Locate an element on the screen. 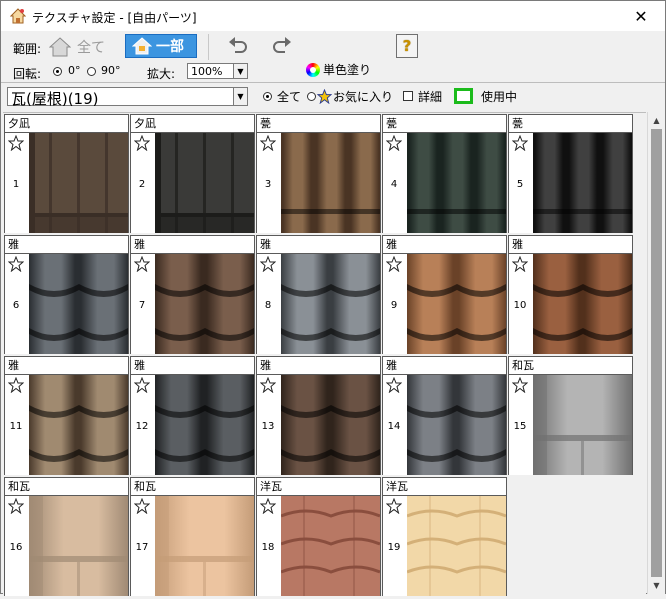 The image size is (666, 599). category-select: 瓦(屋根)(19) ▼ is located at coordinates (127, 97).